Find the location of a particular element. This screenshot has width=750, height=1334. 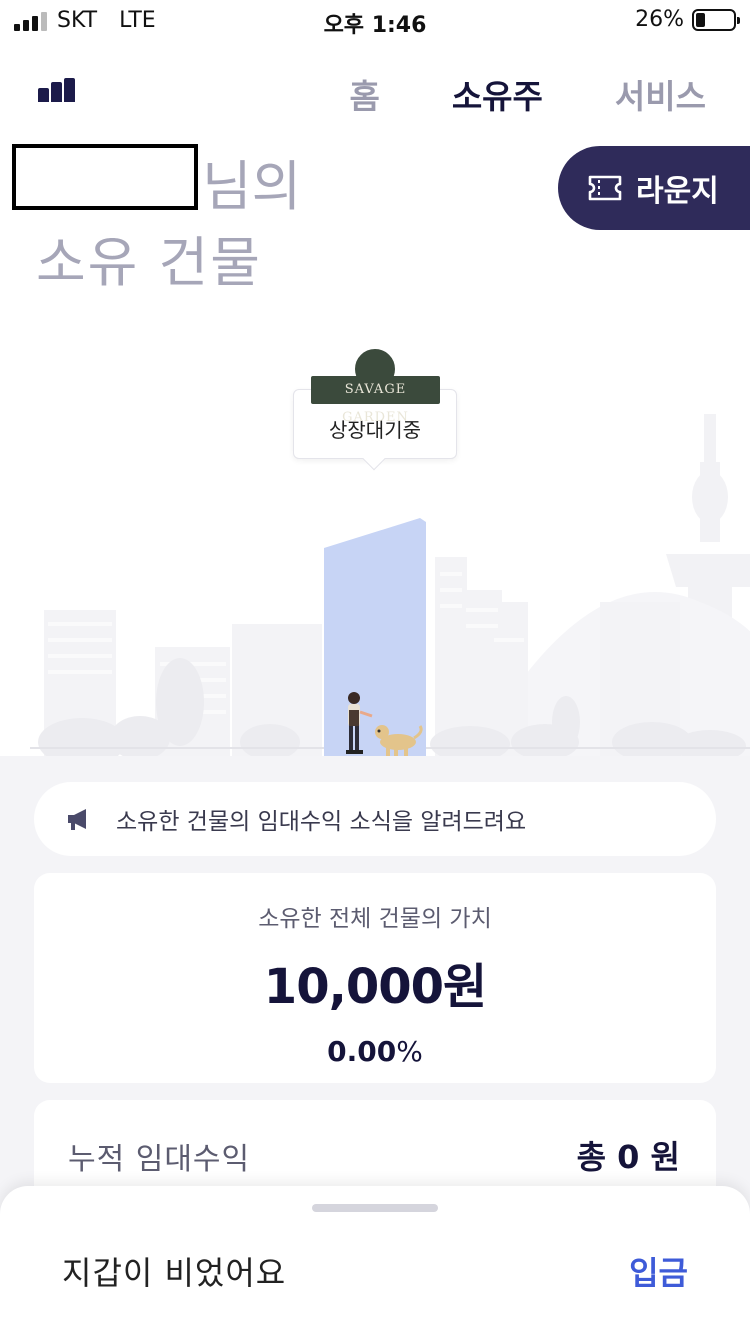

wallet-bottom-sheet: 지갑이 비었어요 입금 is located at coordinates (375, 1260).